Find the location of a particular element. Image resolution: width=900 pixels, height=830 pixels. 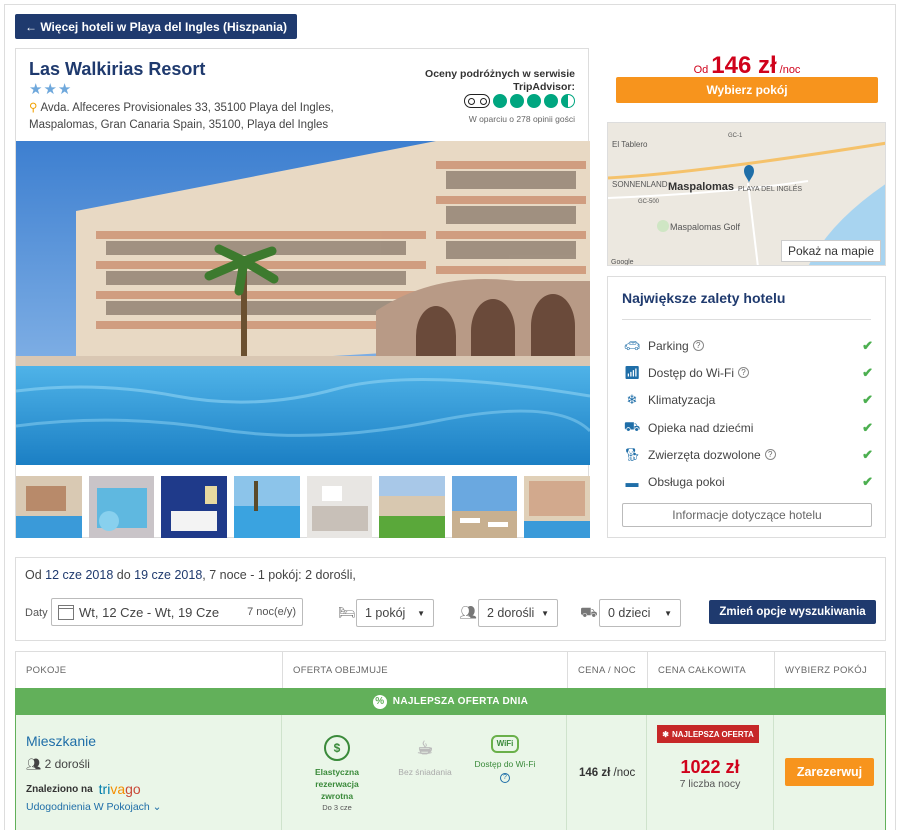

tripadvisor-title: Oceny podróżnych w serwisie TripAdvisor: is located at coordinates (500, 80).